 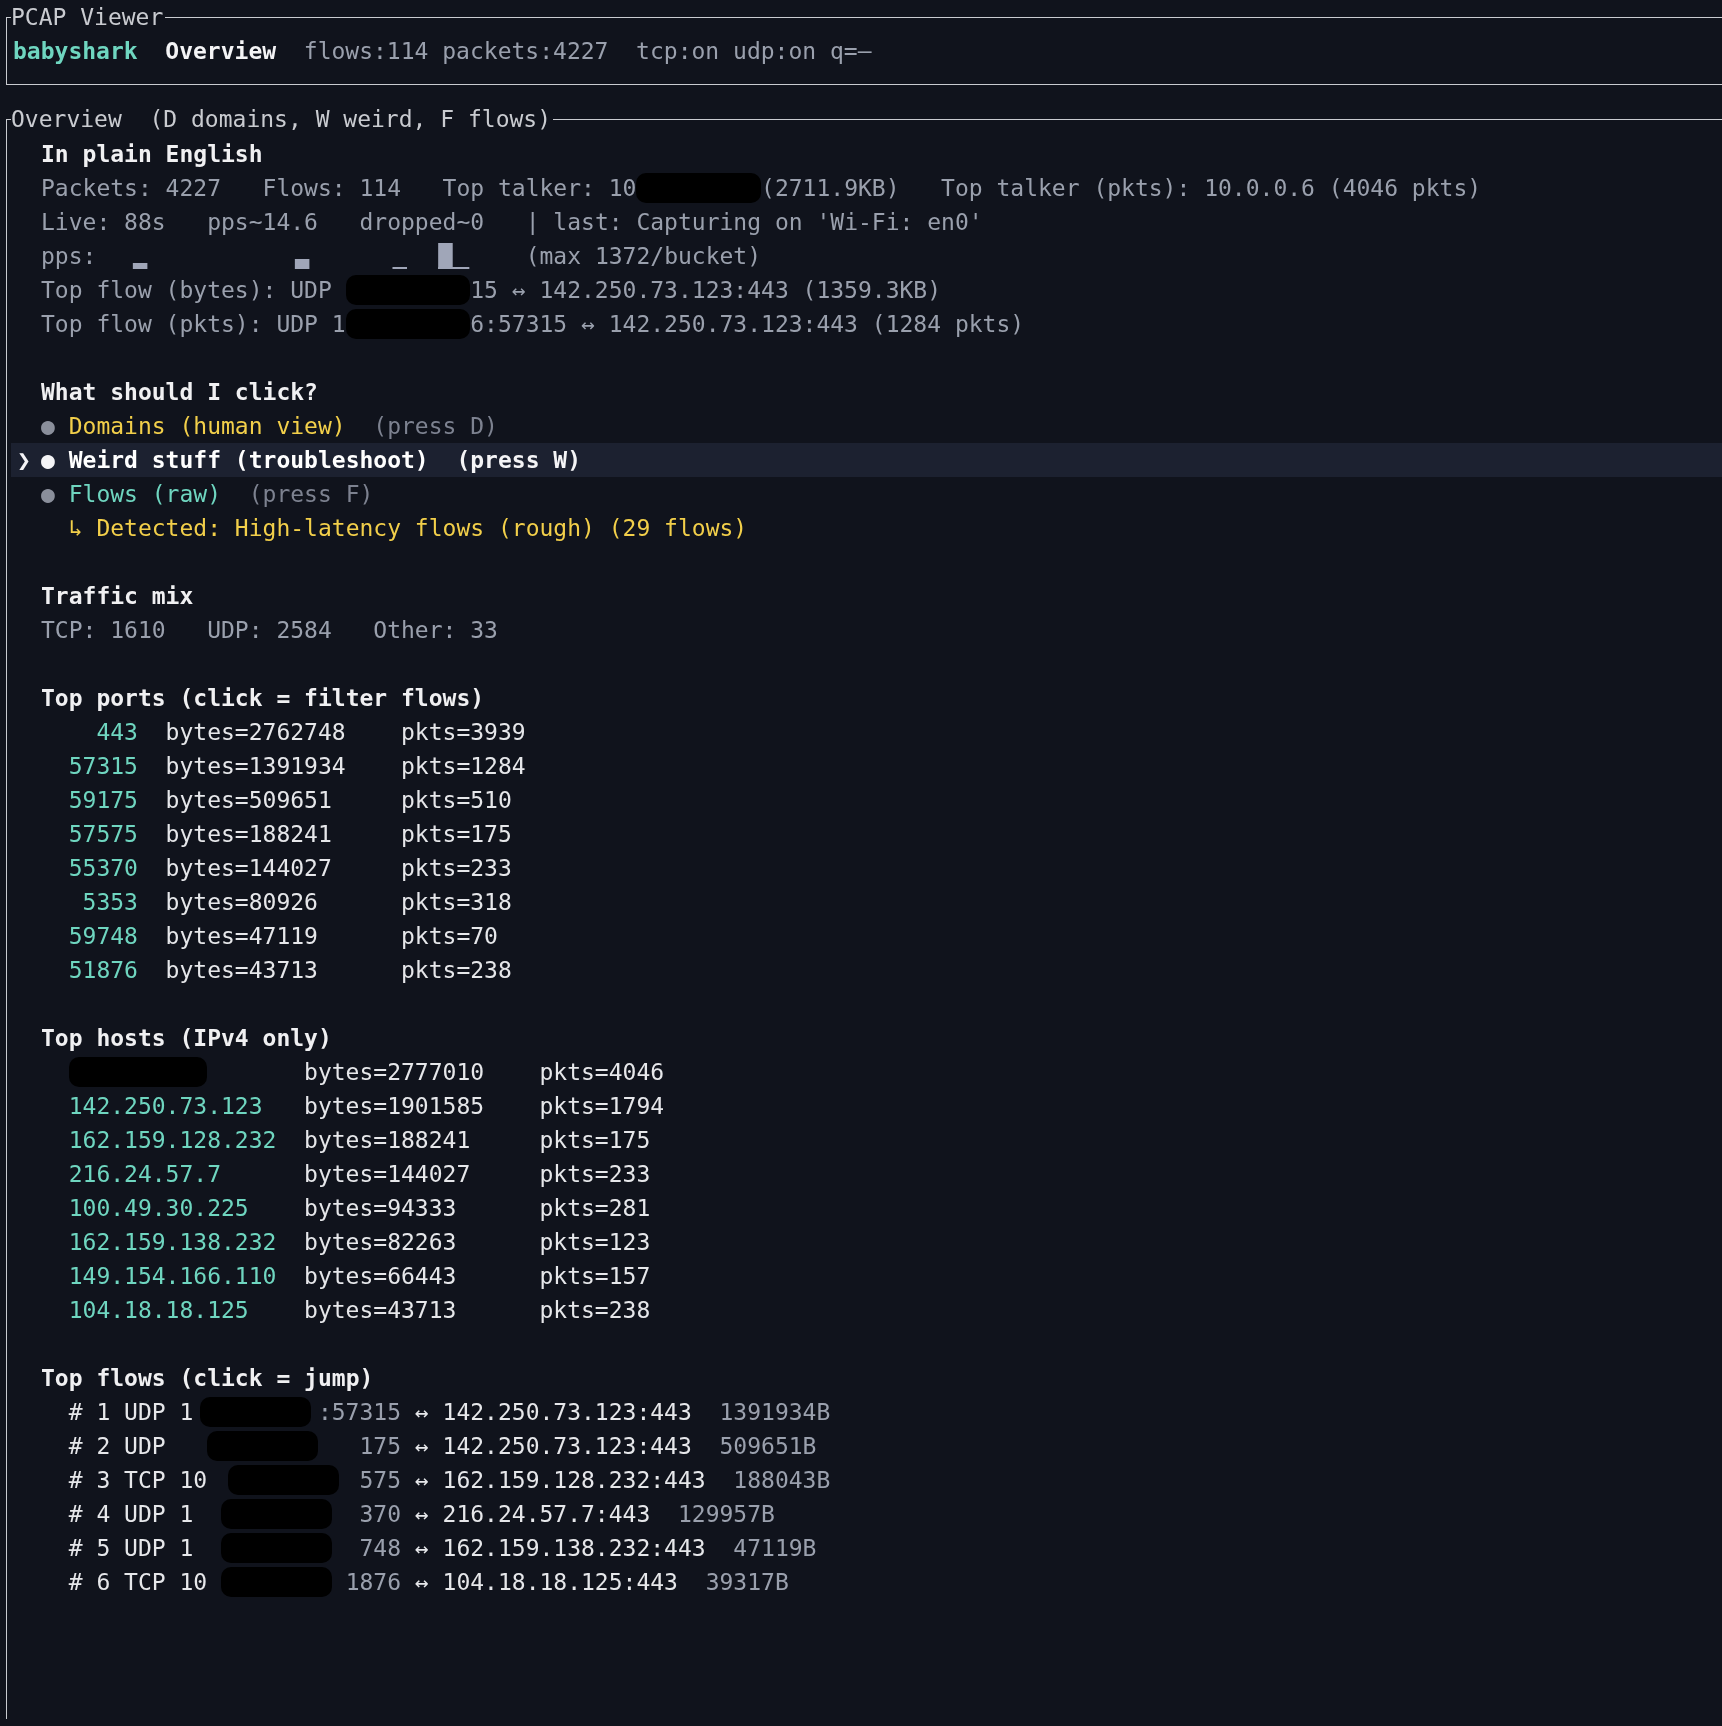 I want to click on section-heading: What should I click?, so click(x=180, y=392).